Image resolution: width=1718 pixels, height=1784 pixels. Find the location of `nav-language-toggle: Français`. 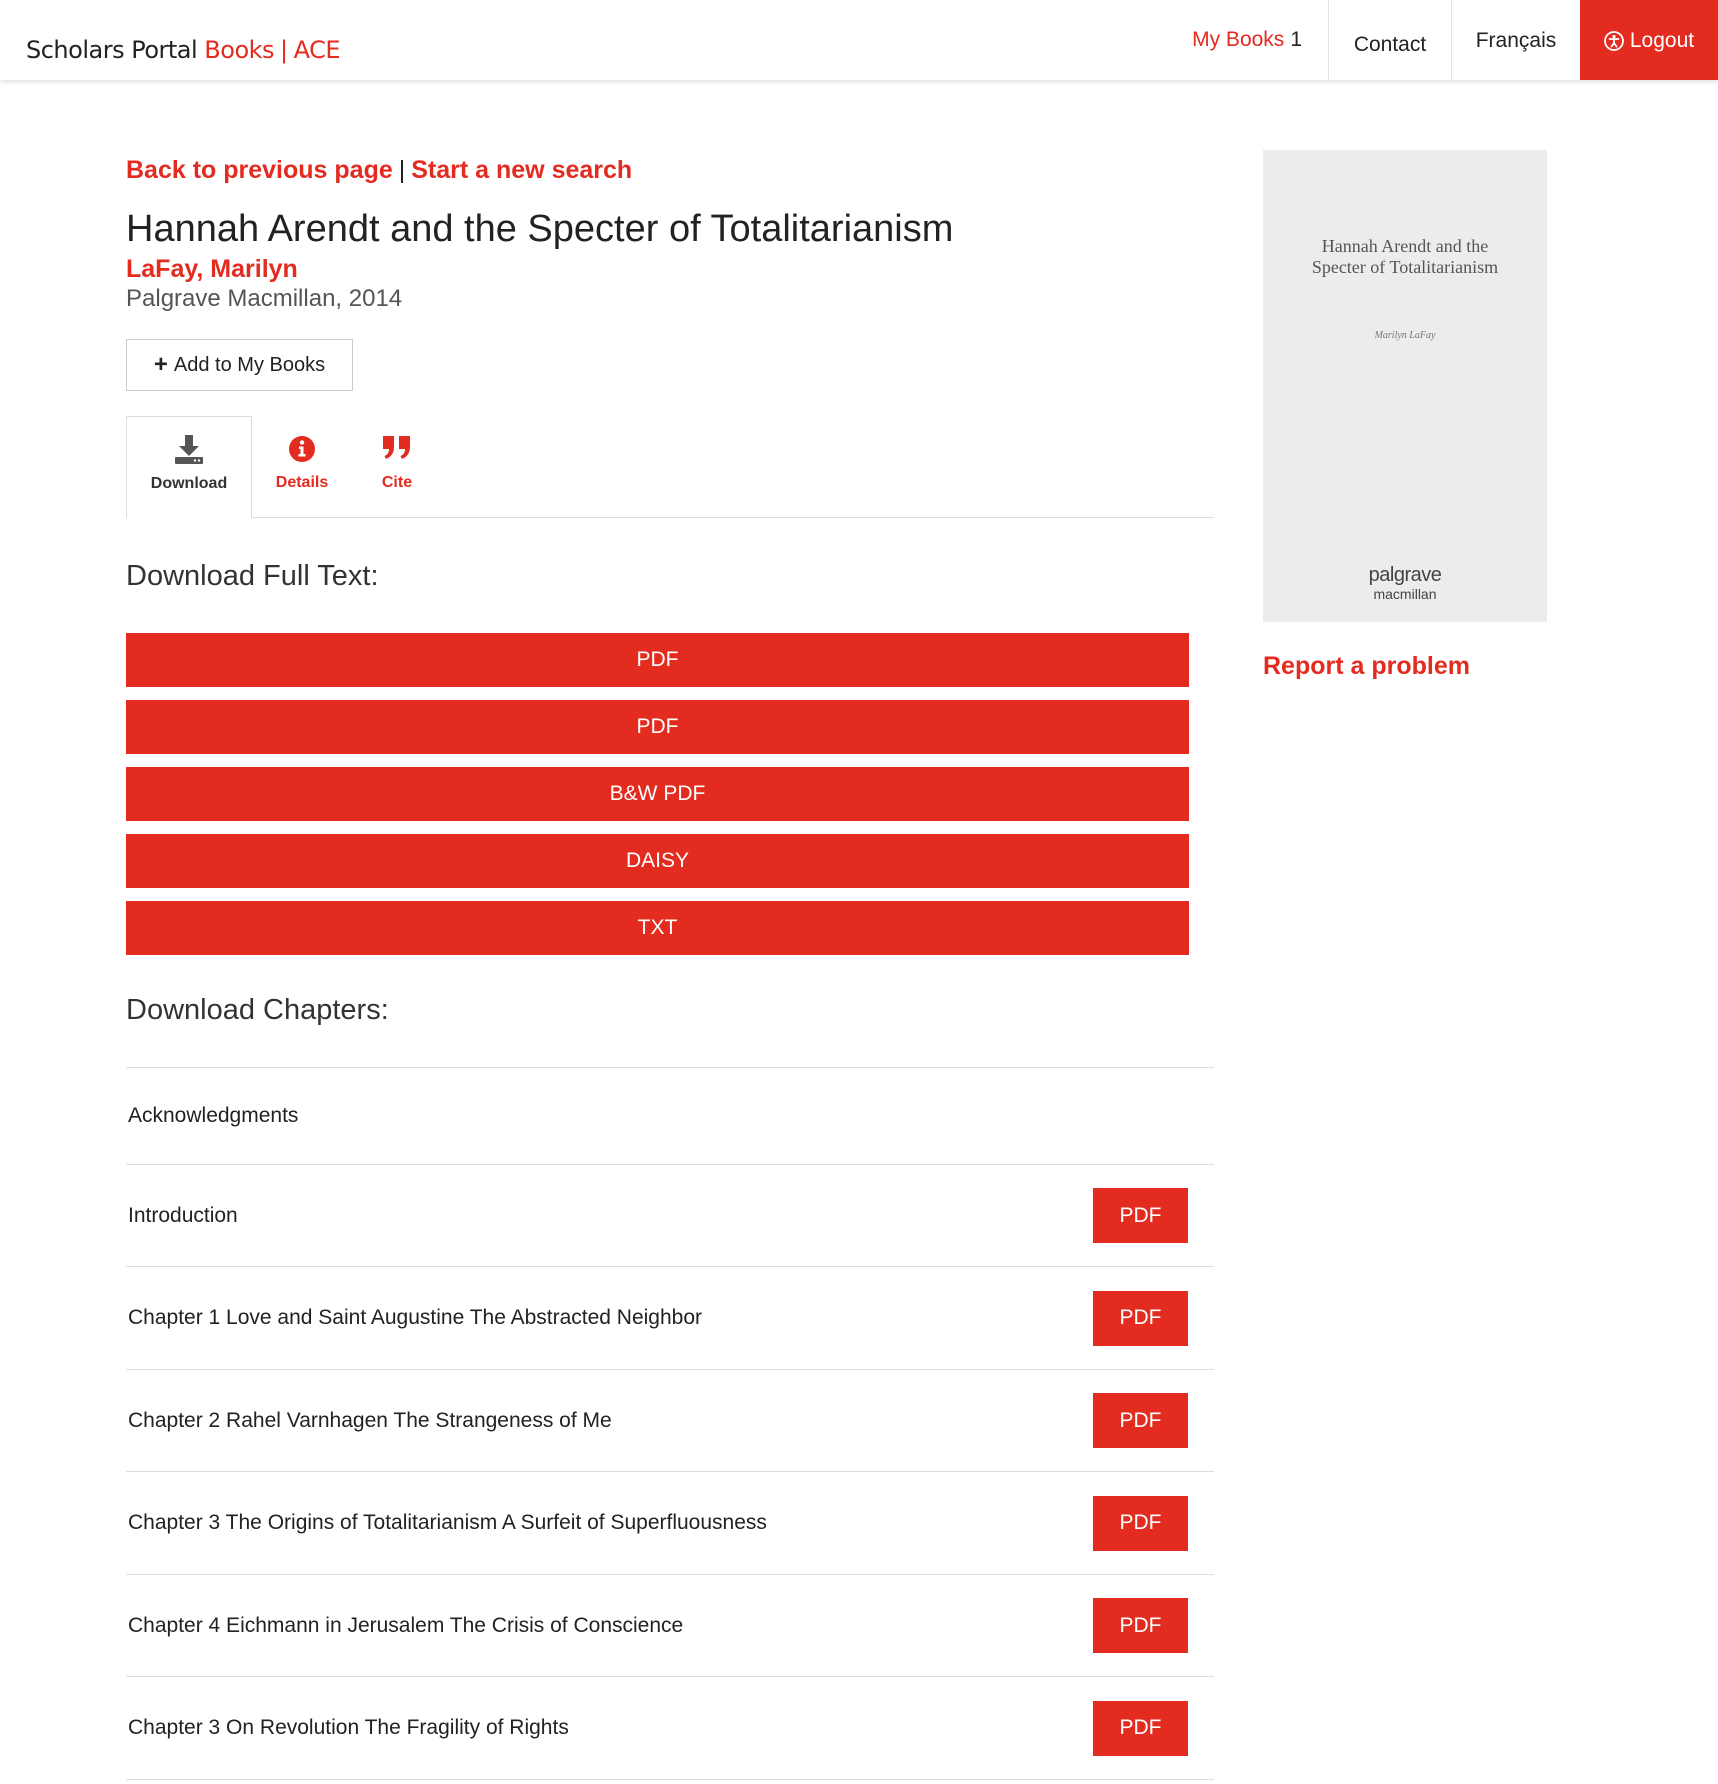

nav-language-toggle: Français is located at coordinates (1515, 40).